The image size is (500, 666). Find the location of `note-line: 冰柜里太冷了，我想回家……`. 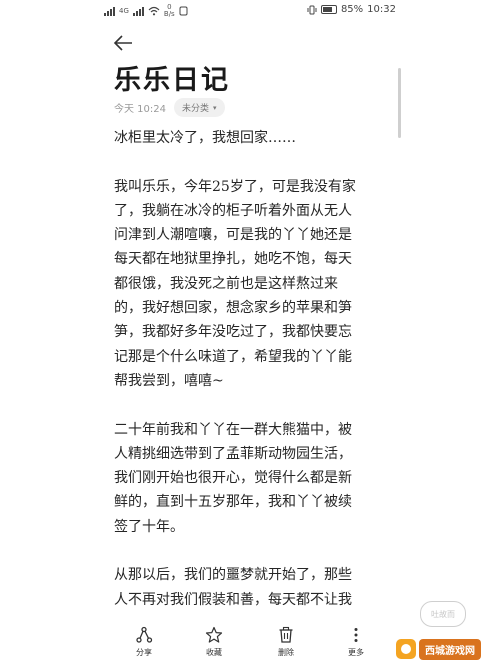

note-line: 冰柜里太冷了，我想回家…… is located at coordinates (205, 138).